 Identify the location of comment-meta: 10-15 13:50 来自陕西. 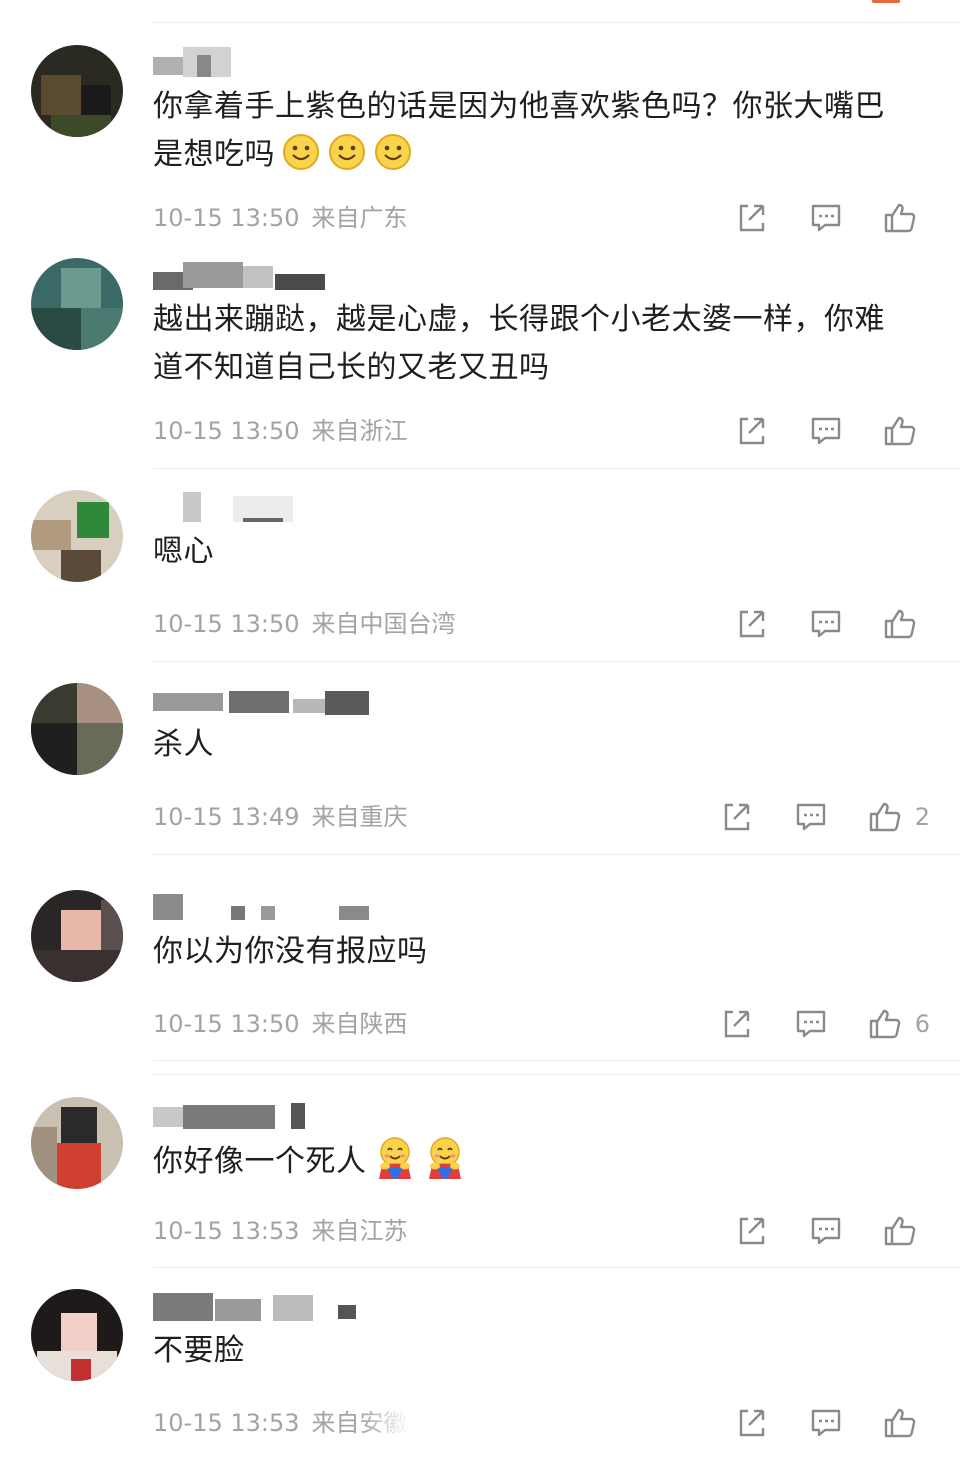
(280, 1024).